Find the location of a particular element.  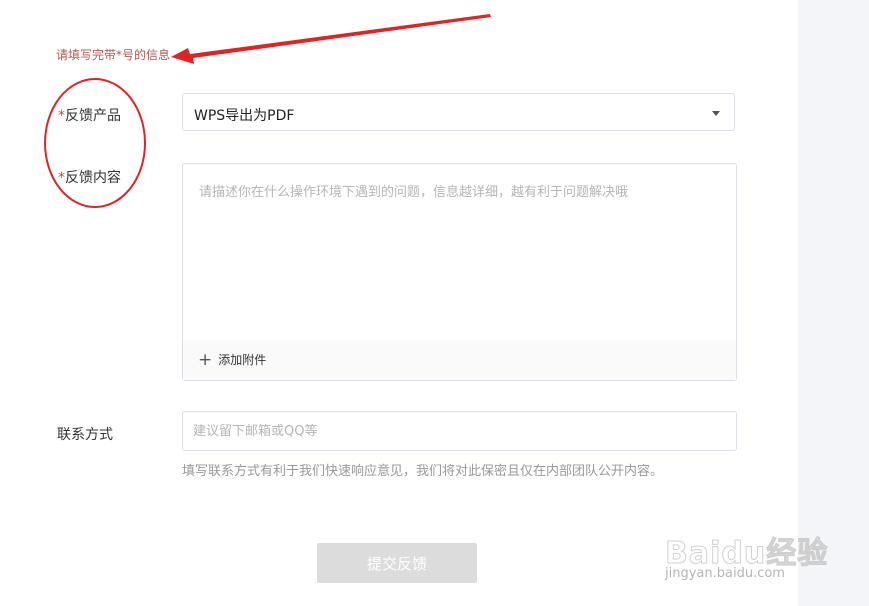

caret-down-icon is located at coordinates (716, 113).